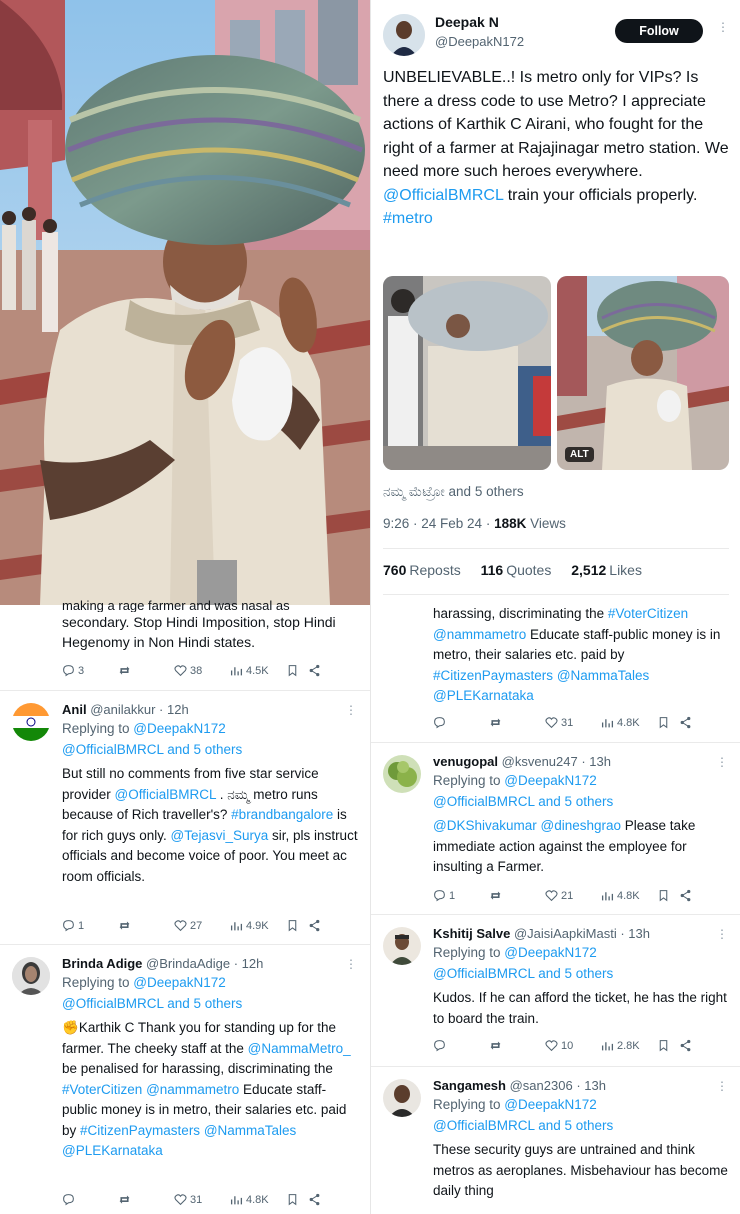  What do you see at coordinates (579, 454) in the screenshot?
I see `alt-badge: ALT` at bounding box center [579, 454].